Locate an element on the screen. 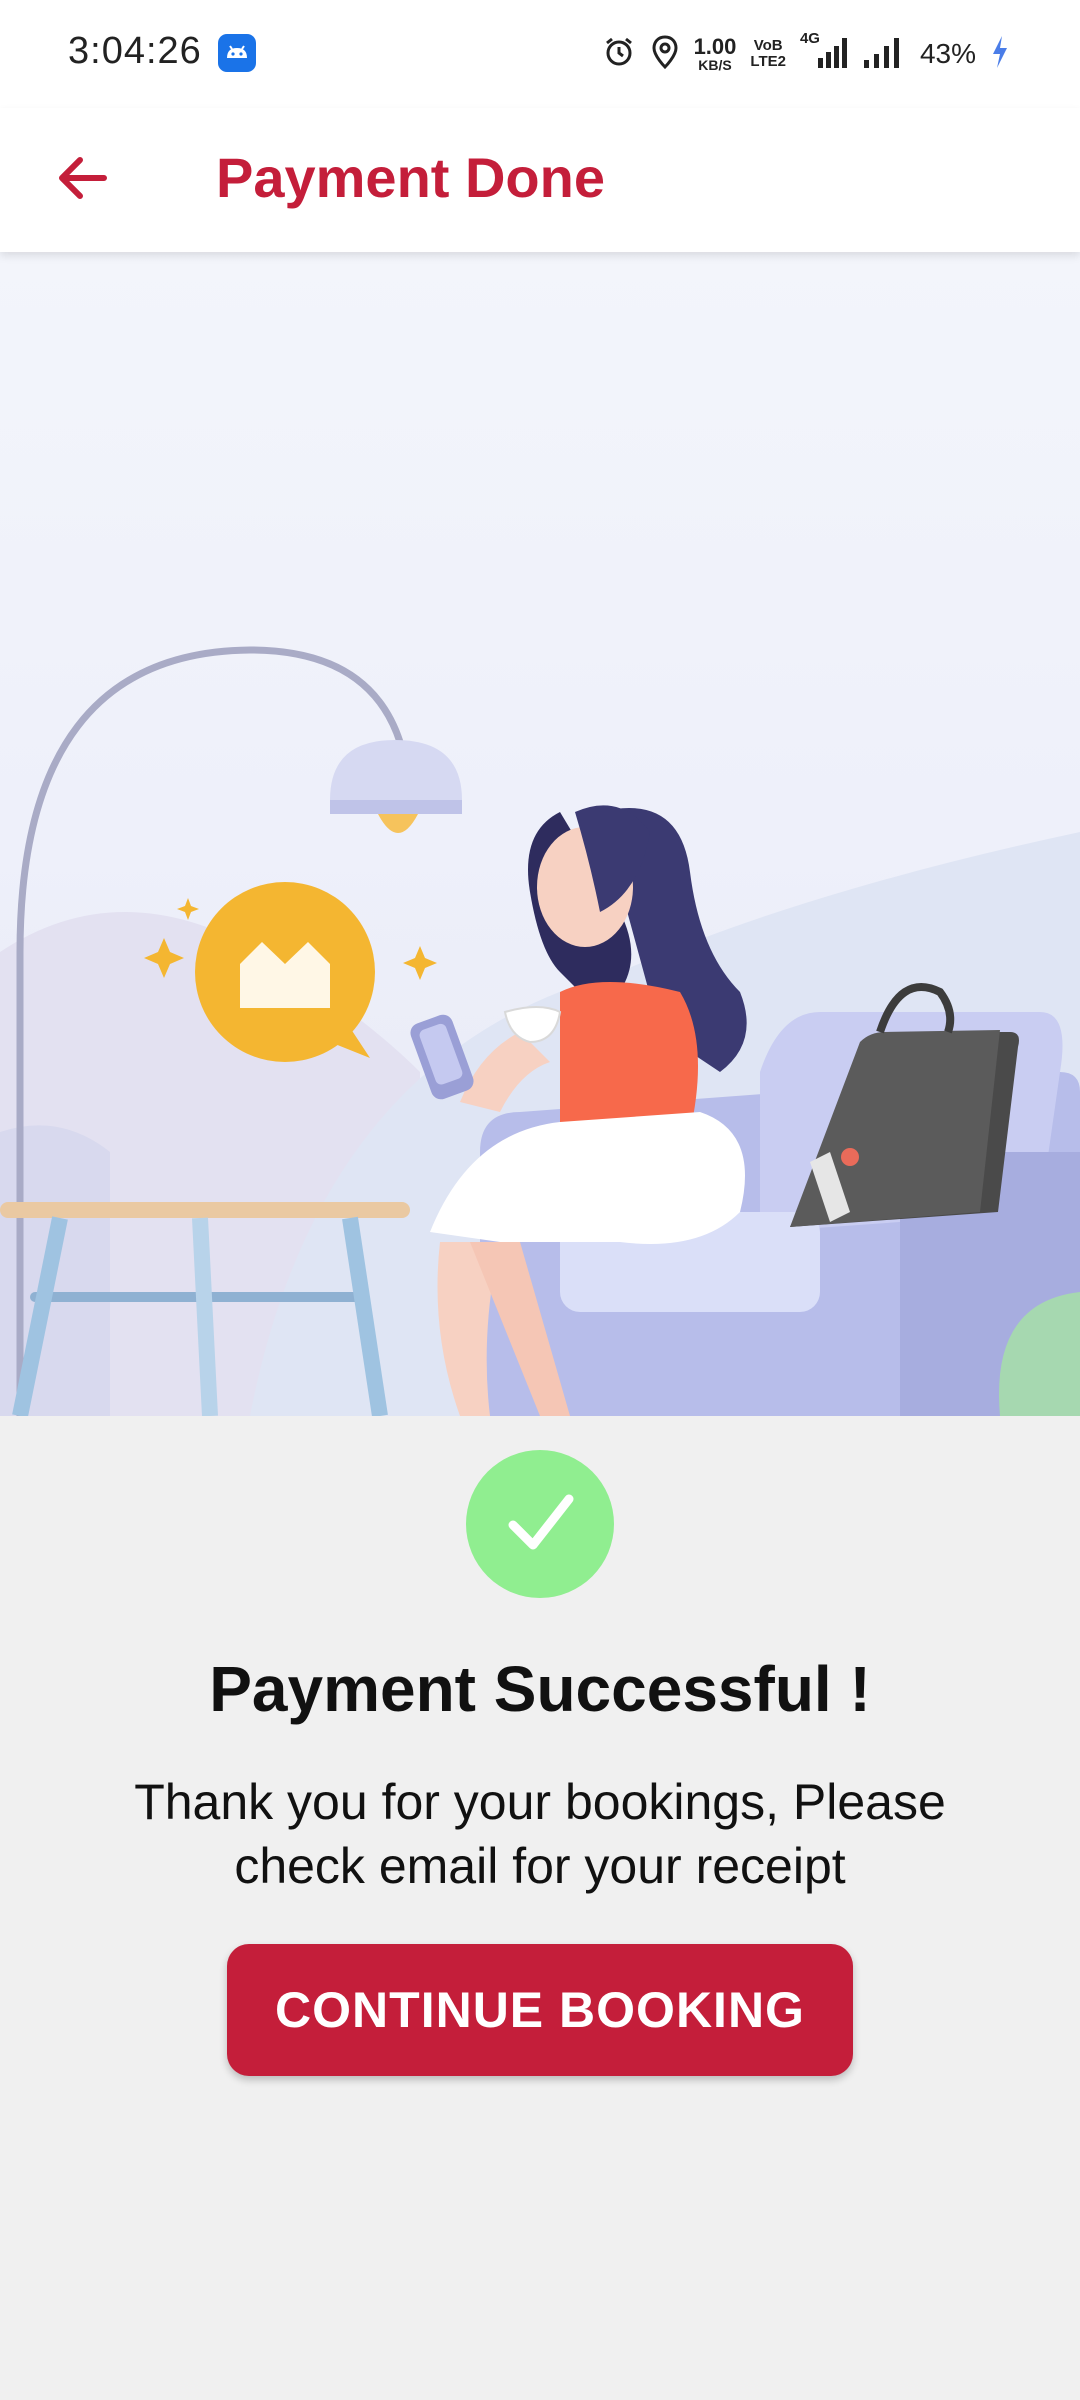  status-time: 3:04:26 is located at coordinates (135, 51).